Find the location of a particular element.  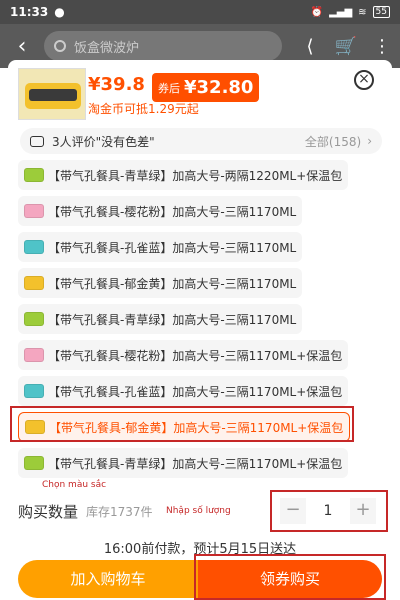

option-item: 【带气孔餐具-青草绿】加高大号-两隔1220ML+保温包 is located at coordinates (183, 175).